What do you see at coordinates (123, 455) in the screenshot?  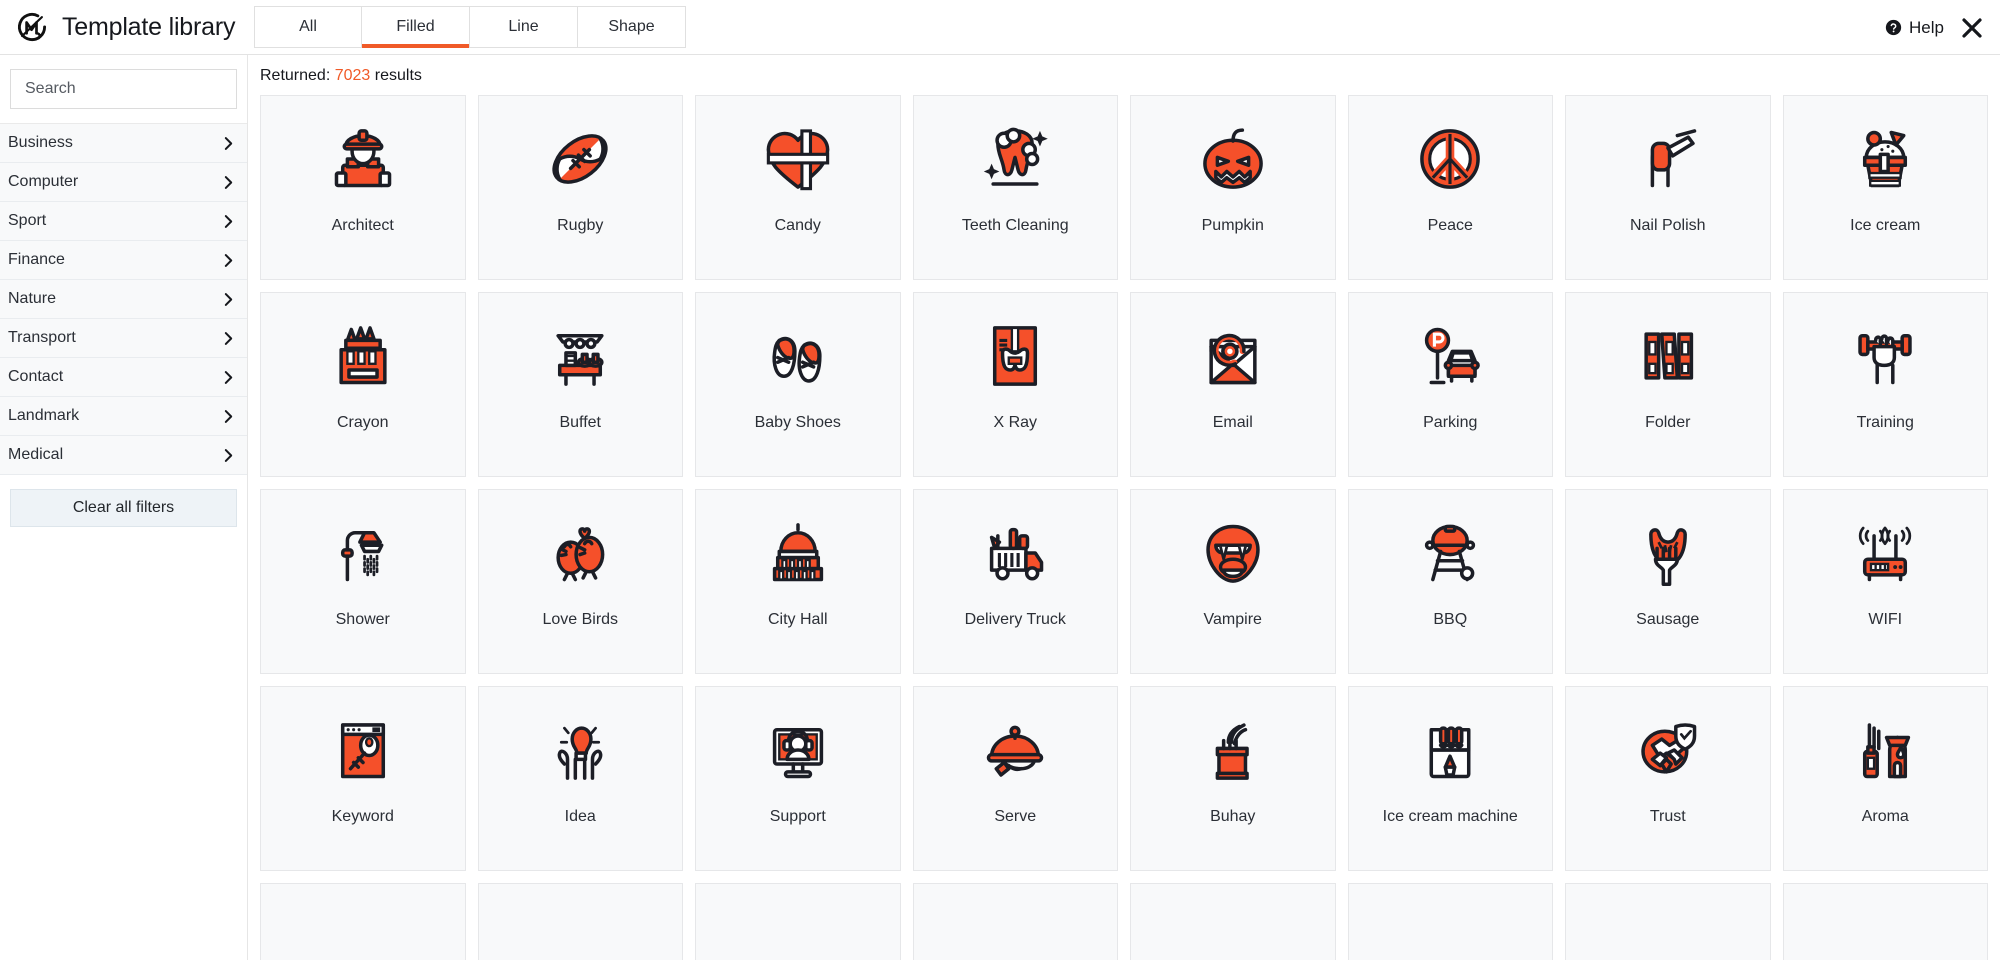 I see `sidebar-item-medical: Medical` at bounding box center [123, 455].